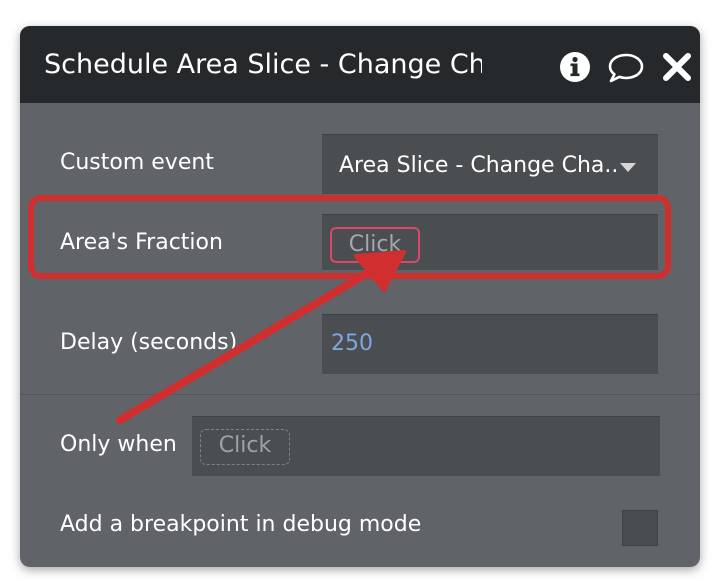  Describe the element at coordinates (245, 447) in the screenshot. I see `only-when-click-placeholder: Click` at that location.